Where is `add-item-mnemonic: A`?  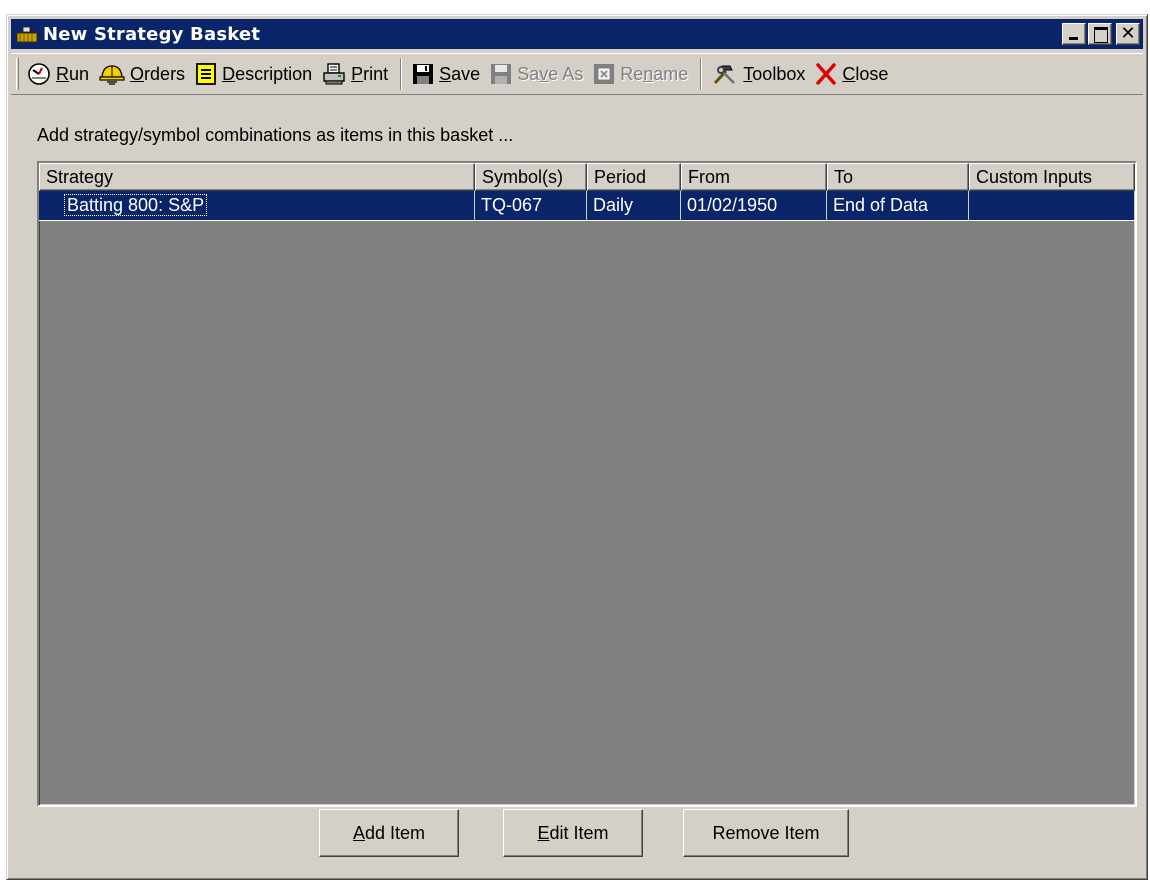 add-item-mnemonic: A is located at coordinates (358, 832).